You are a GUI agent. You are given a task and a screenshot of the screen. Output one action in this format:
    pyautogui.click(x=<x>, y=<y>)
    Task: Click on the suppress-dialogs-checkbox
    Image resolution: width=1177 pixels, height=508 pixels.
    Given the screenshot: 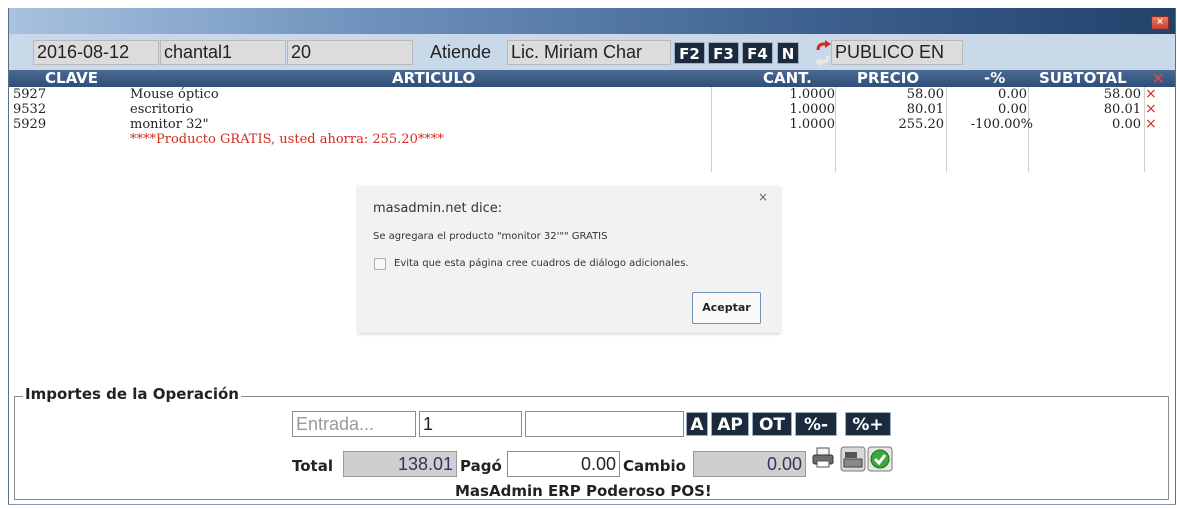 What is the action you would take?
    pyautogui.click(x=380, y=264)
    